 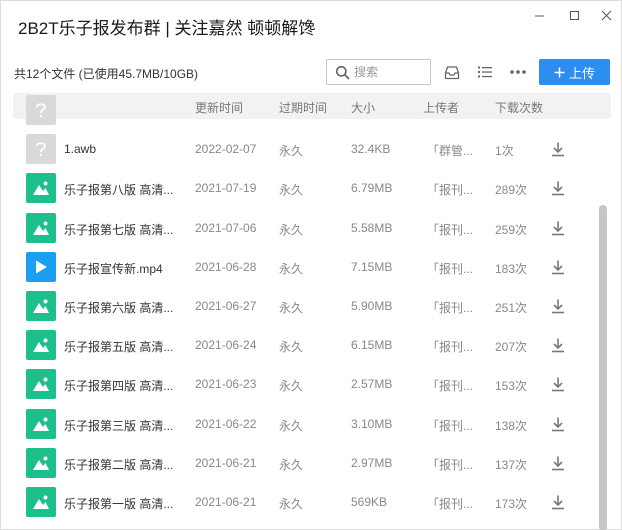 I want to click on file-size: 2.57MB, so click(x=372, y=384).